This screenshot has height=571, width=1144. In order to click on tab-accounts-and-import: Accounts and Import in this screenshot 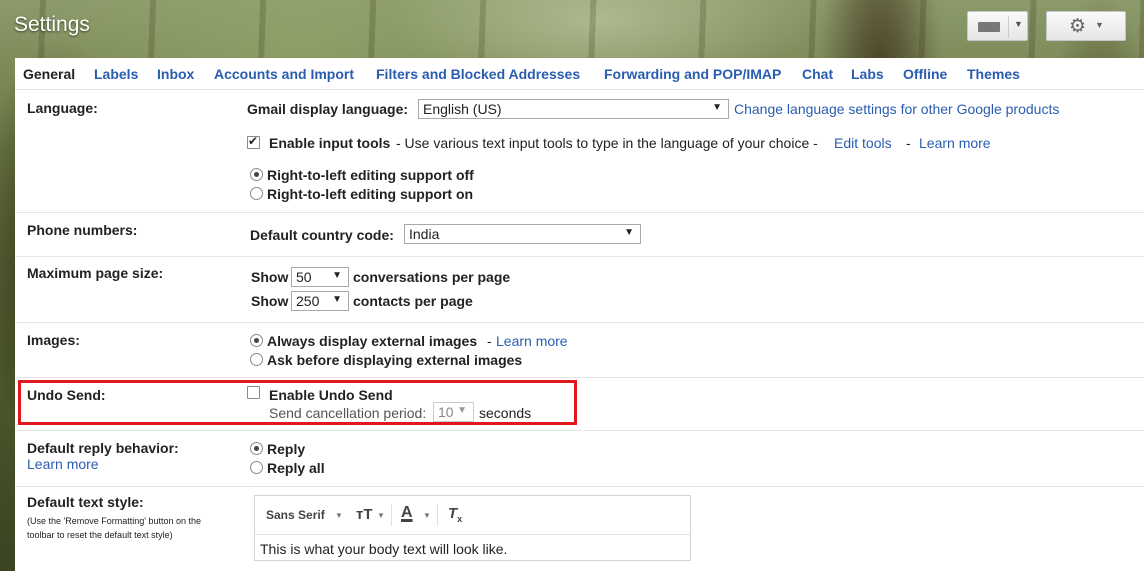, I will do `click(284, 74)`.